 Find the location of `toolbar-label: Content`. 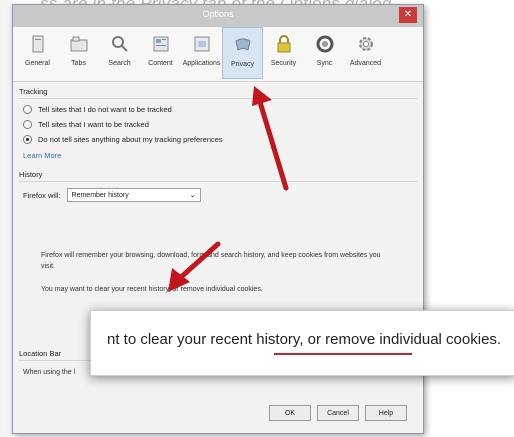

toolbar-label: Content is located at coordinates (160, 63).